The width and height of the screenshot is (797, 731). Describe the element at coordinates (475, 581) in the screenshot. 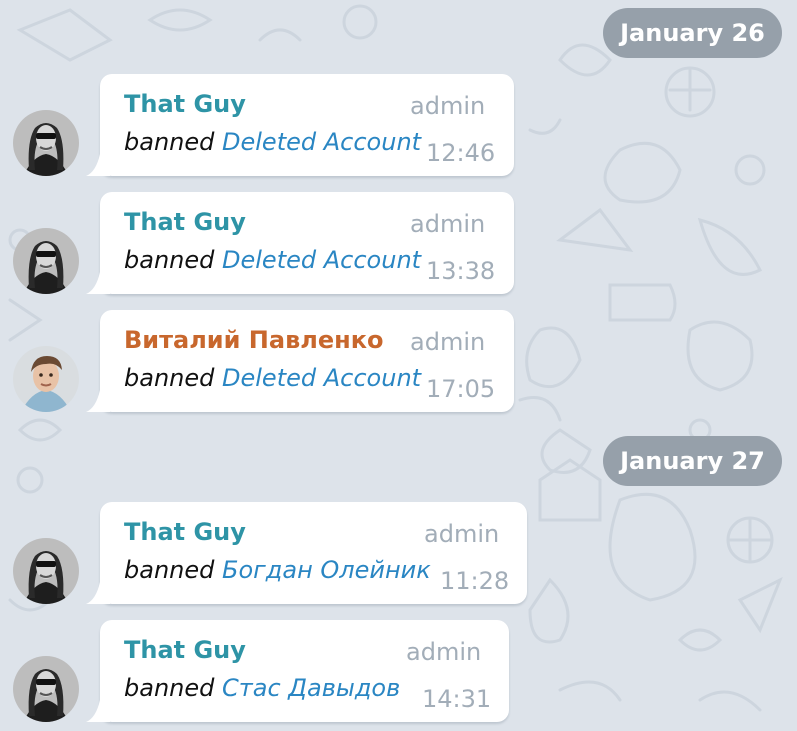

I see `message-time: 11:28` at that location.